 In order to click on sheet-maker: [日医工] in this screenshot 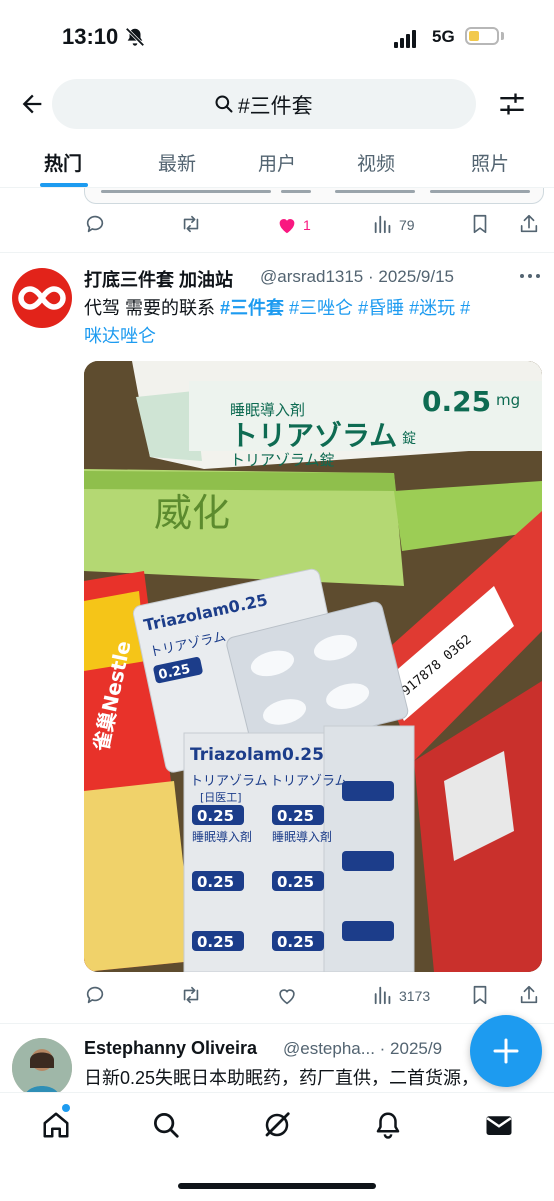, I will do `click(221, 797)`.